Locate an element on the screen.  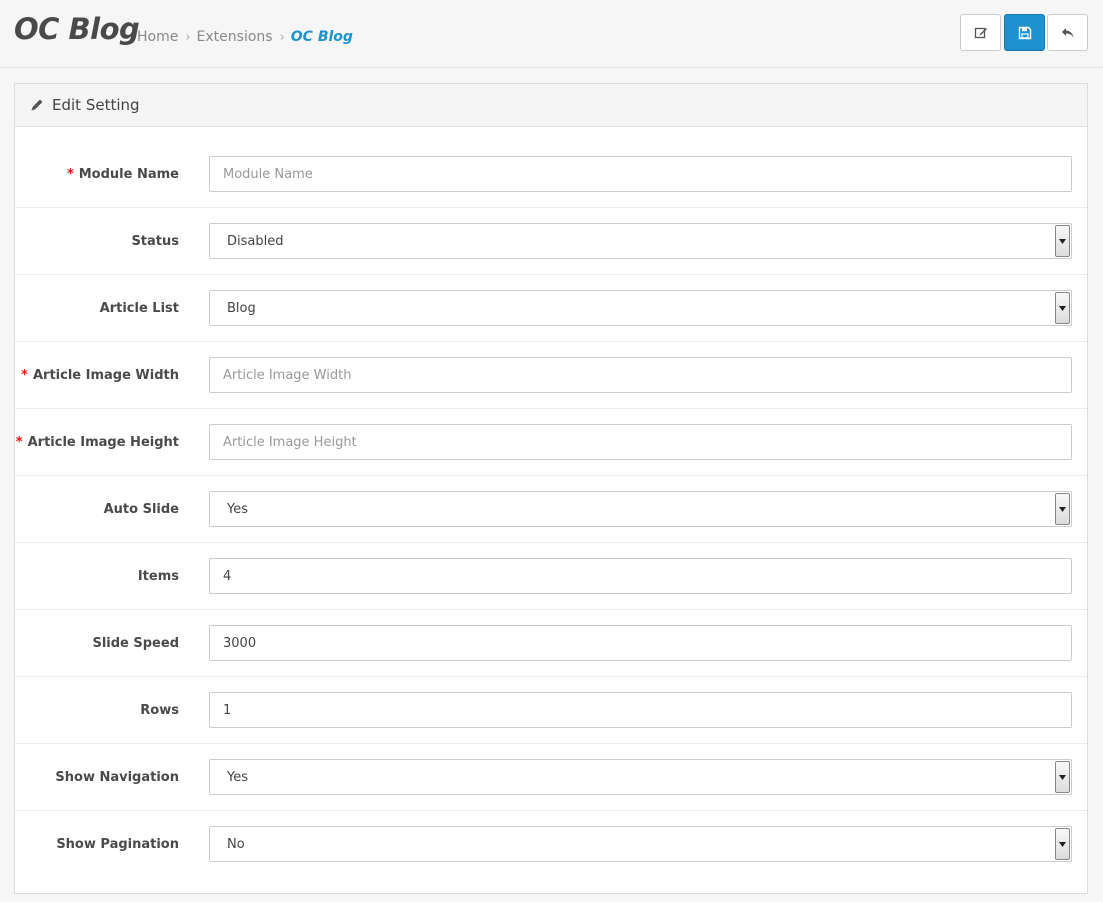
form-row-module-name: * Module Name is located at coordinates (551, 174).